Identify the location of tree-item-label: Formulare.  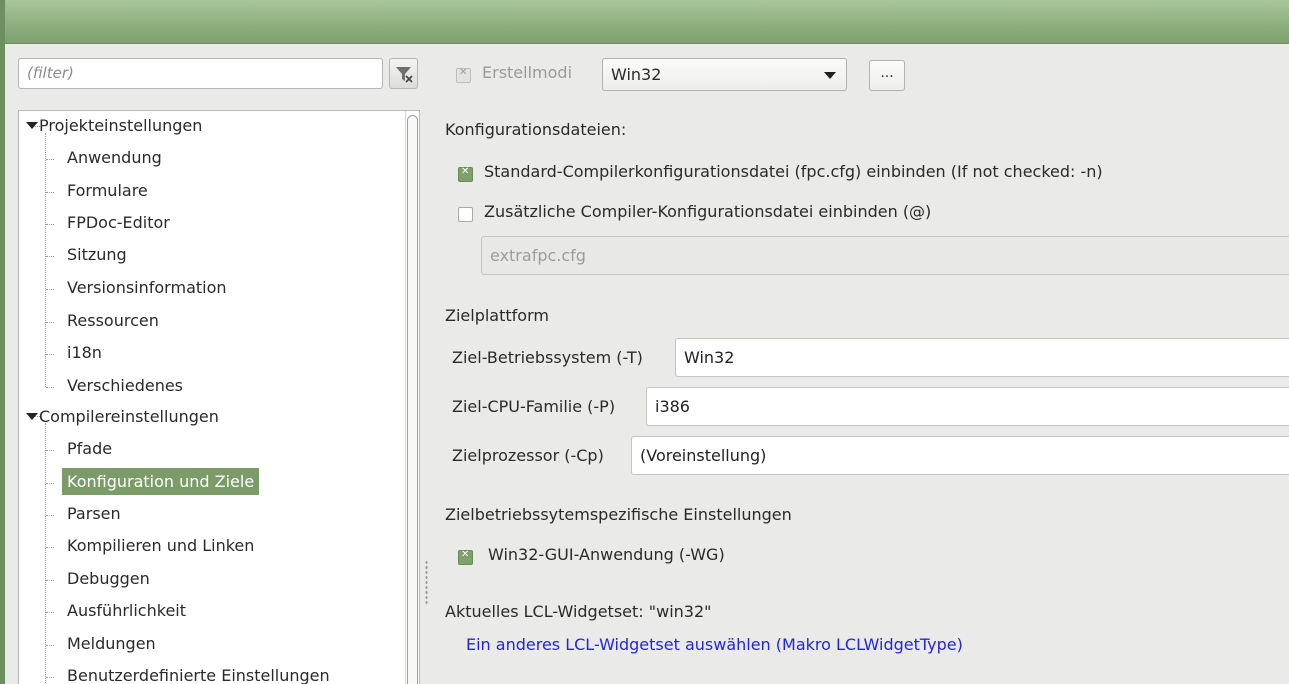
(107, 190).